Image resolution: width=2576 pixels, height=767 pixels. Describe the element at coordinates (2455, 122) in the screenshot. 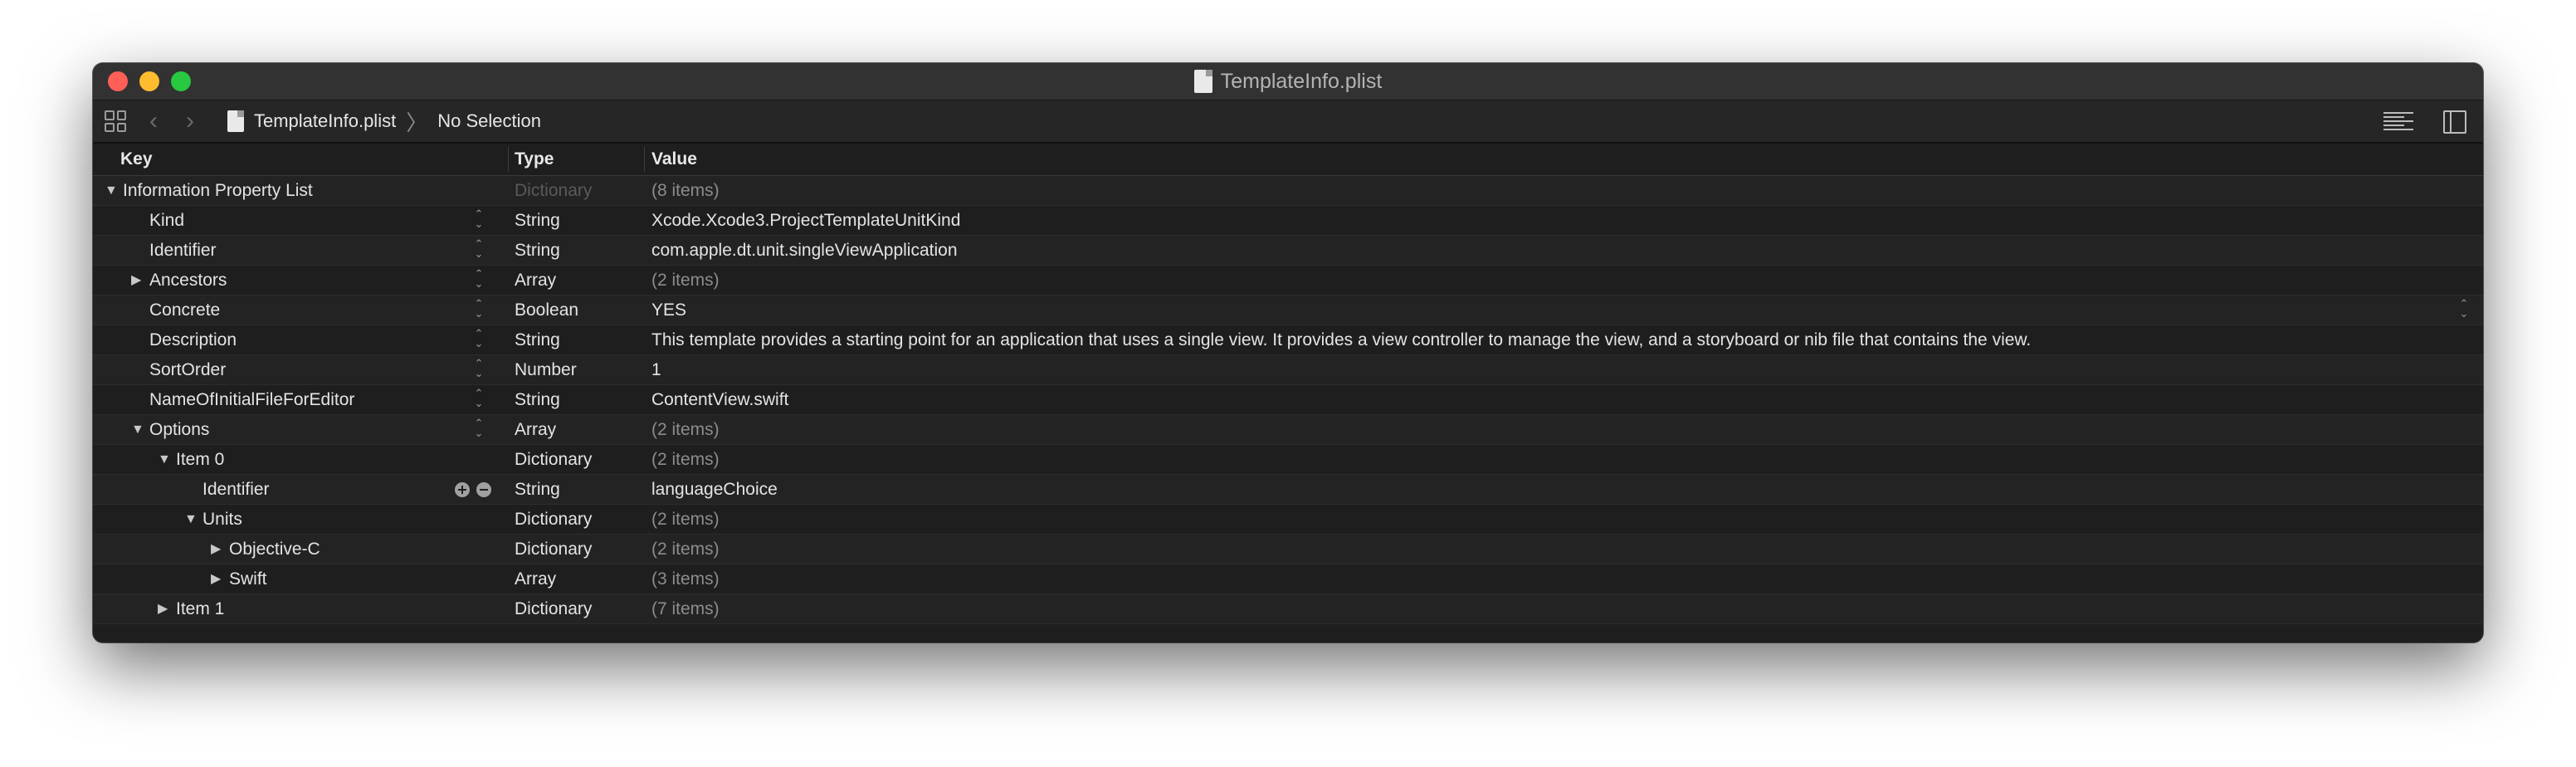

I see `split-editor-icon` at that location.